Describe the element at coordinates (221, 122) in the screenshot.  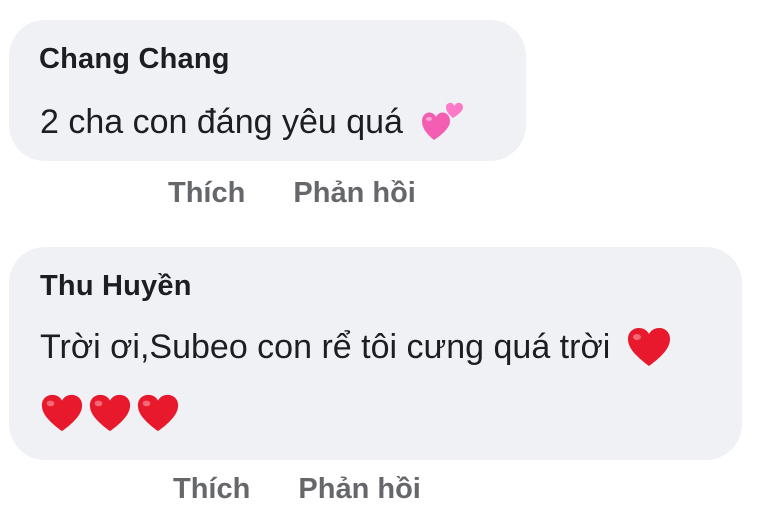
I see `comment-text-content: 2 cha con đáng yêu quá` at that location.